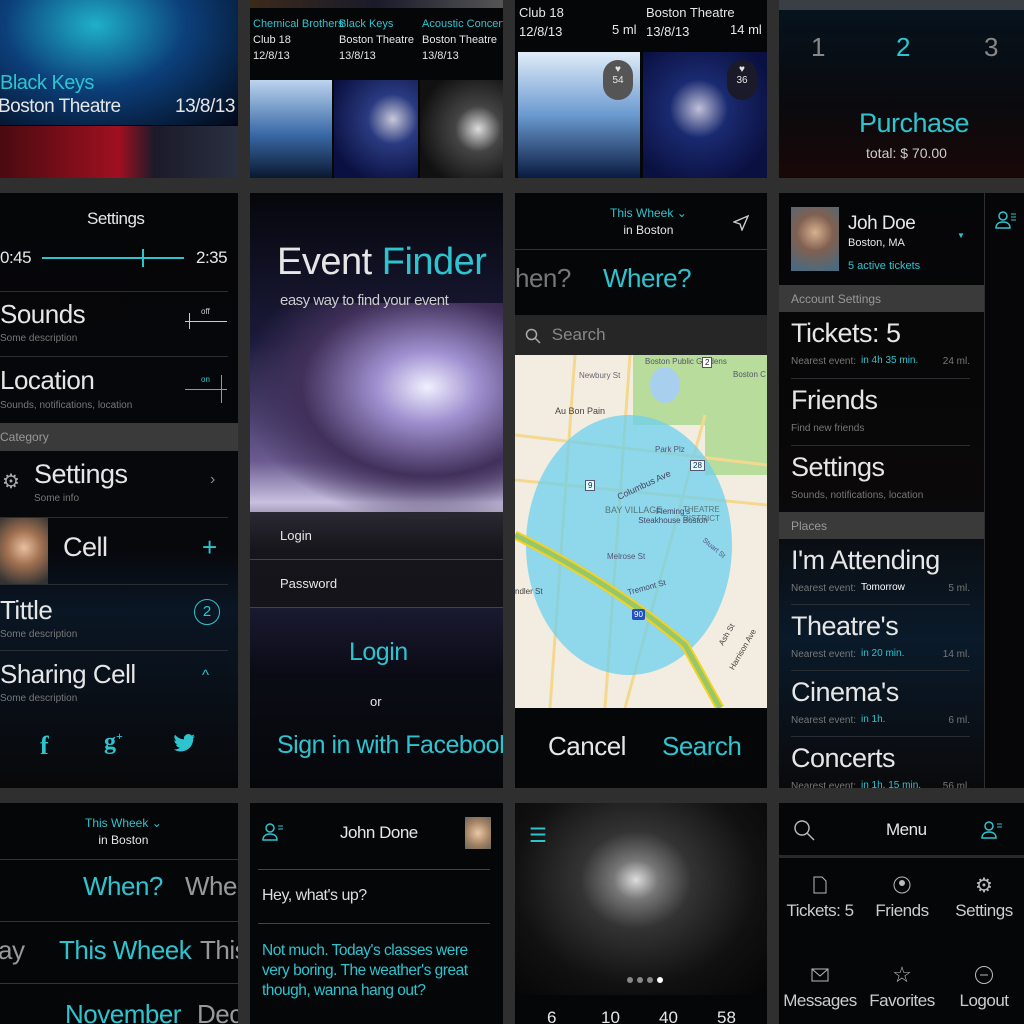 The image size is (1024, 1024). What do you see at coordinates (641, 335) in the screenshot?
I see `search-bar: Search` at bounding box center [641, 335].